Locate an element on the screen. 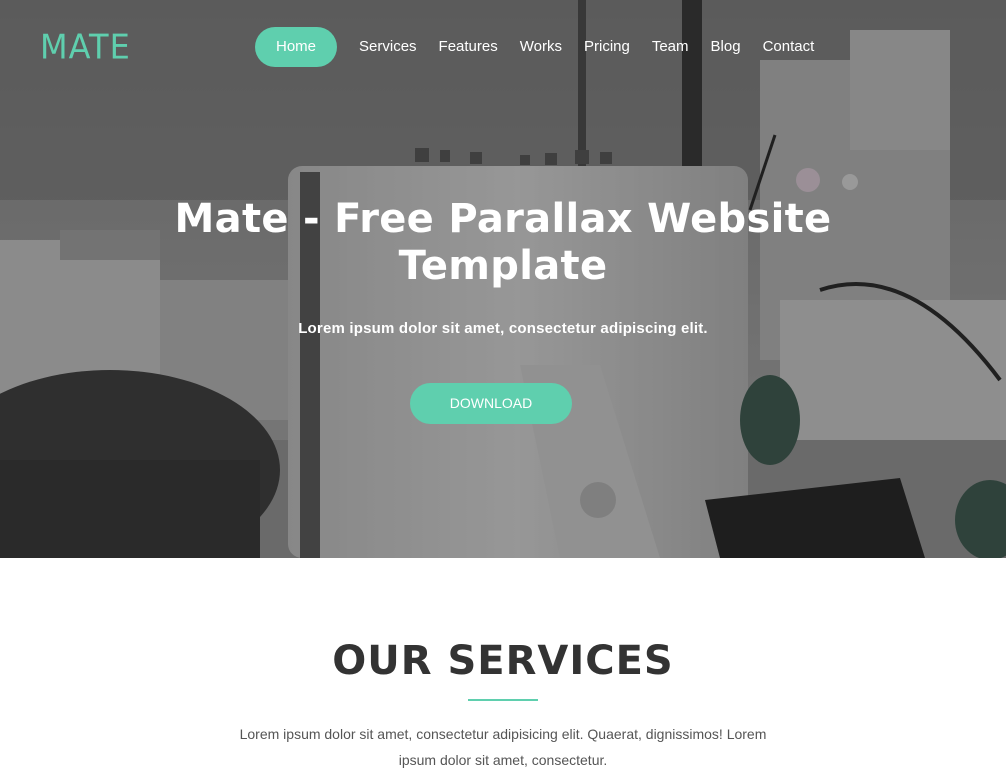  nav-item-features: Features is located at coordinates (468, 47).